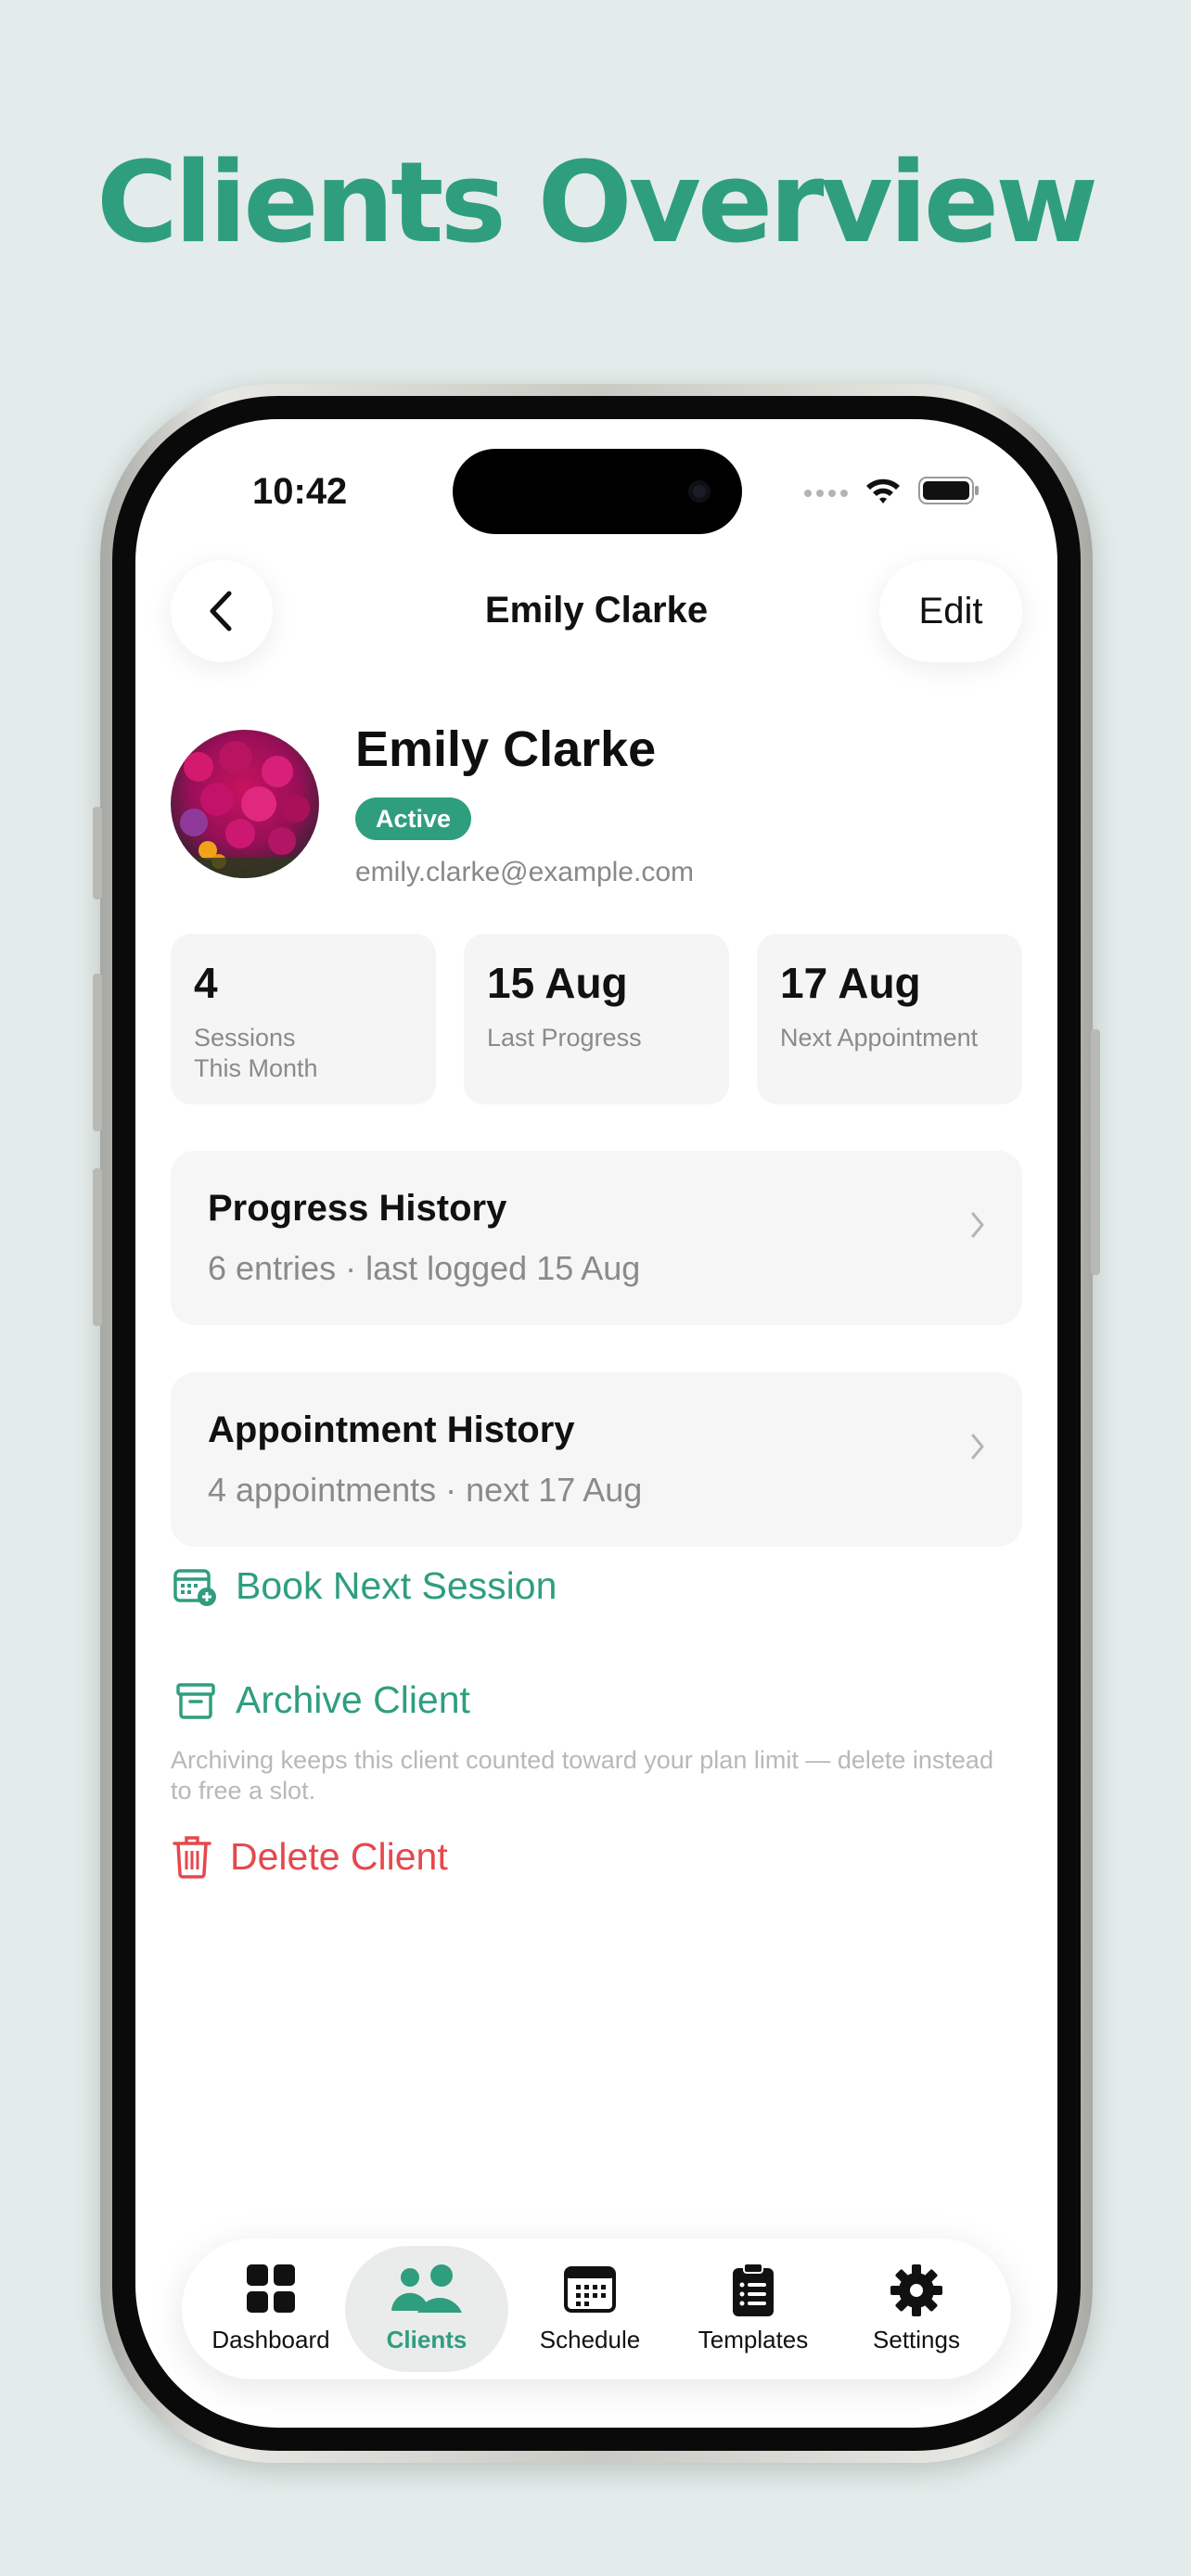  Describe the element at coordinates (357, 1209) in the screenshot. I see `card-title: Progress History` at that location.